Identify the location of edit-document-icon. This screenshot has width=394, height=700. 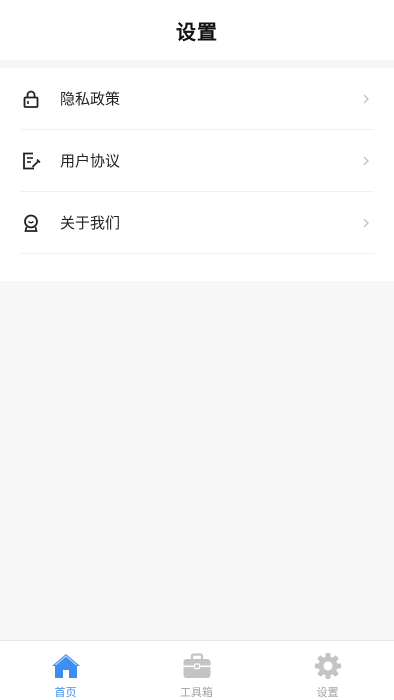
(31, 161).